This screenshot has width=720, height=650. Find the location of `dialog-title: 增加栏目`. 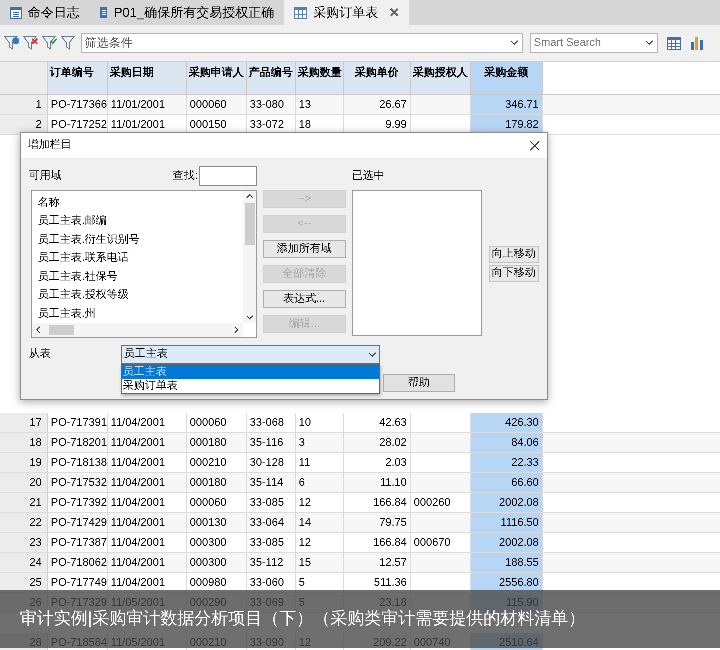

dialog-title: 增加栏目 is located at coordinates (50, 146).